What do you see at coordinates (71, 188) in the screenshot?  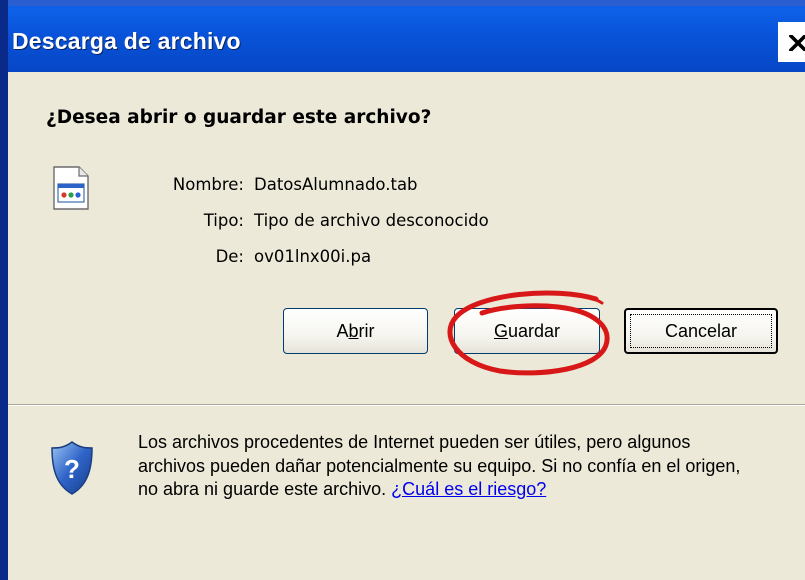 I see `unknown-file-icon` at bounding box center [71, 188].